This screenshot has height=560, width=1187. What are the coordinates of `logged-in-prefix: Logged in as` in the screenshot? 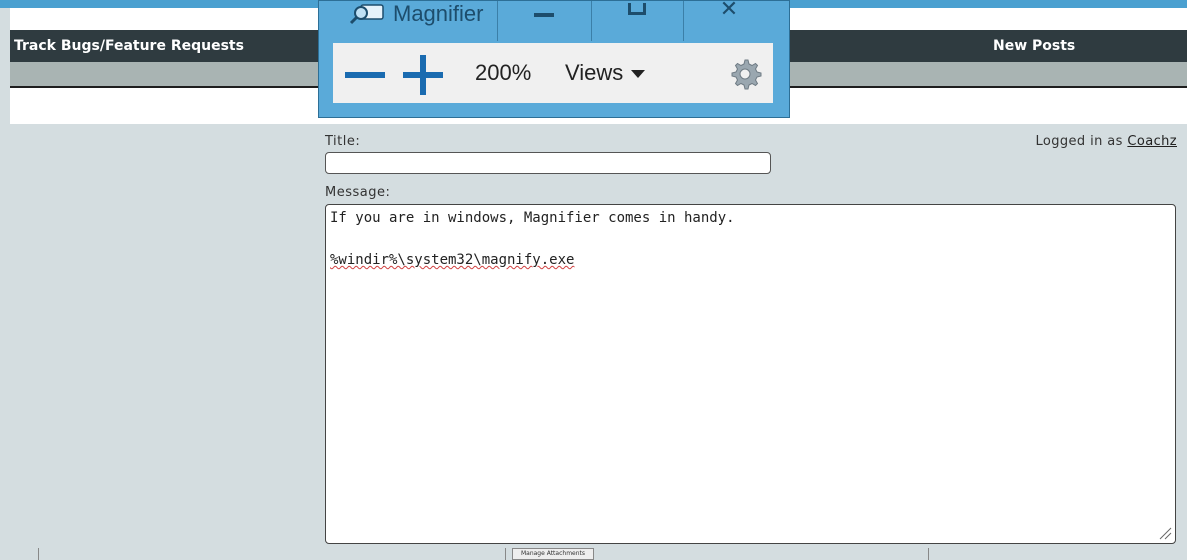 It's located at (1079, 141).